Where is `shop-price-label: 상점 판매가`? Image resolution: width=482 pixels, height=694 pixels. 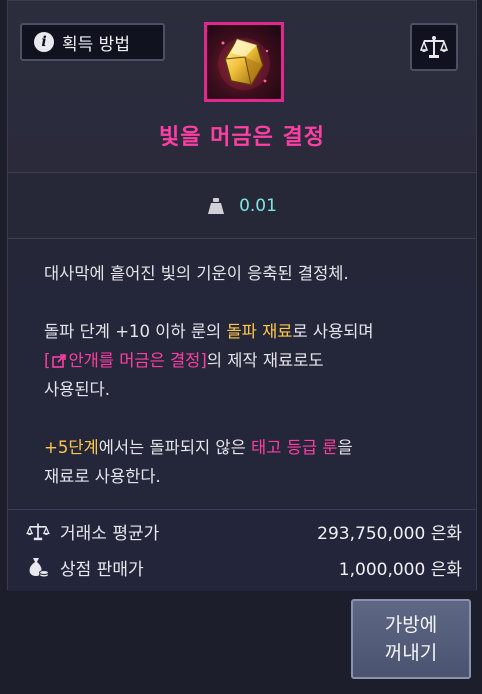 shop-price-label: 상점 판매가 is located at coordinates (102, 569).